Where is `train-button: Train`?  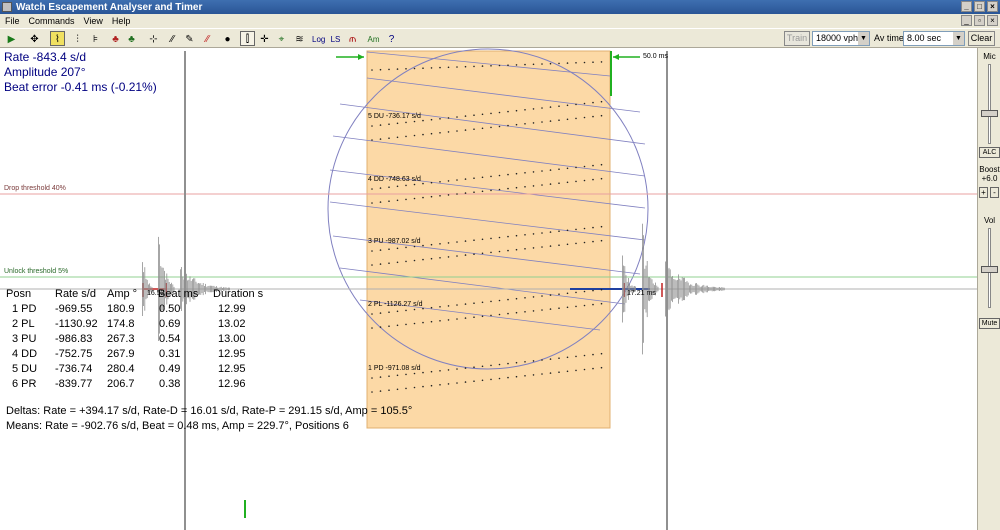
train-button: Train is located at coordinates (797, 38).